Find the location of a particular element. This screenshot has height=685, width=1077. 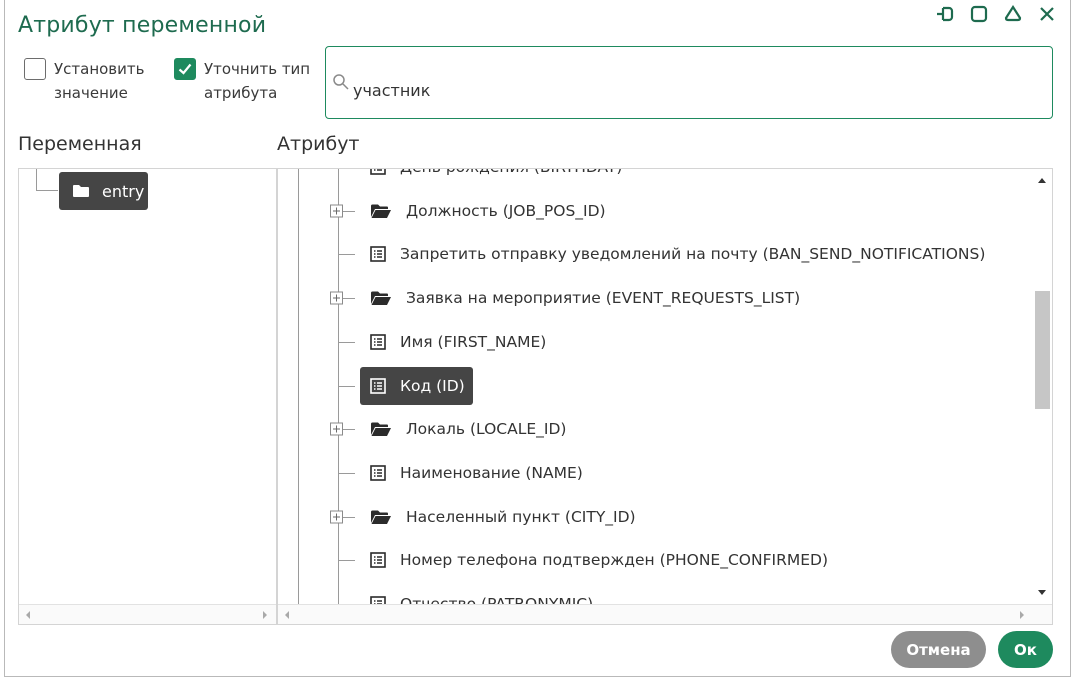

scroll-up-arrow is located at coordinates (1042, 180).